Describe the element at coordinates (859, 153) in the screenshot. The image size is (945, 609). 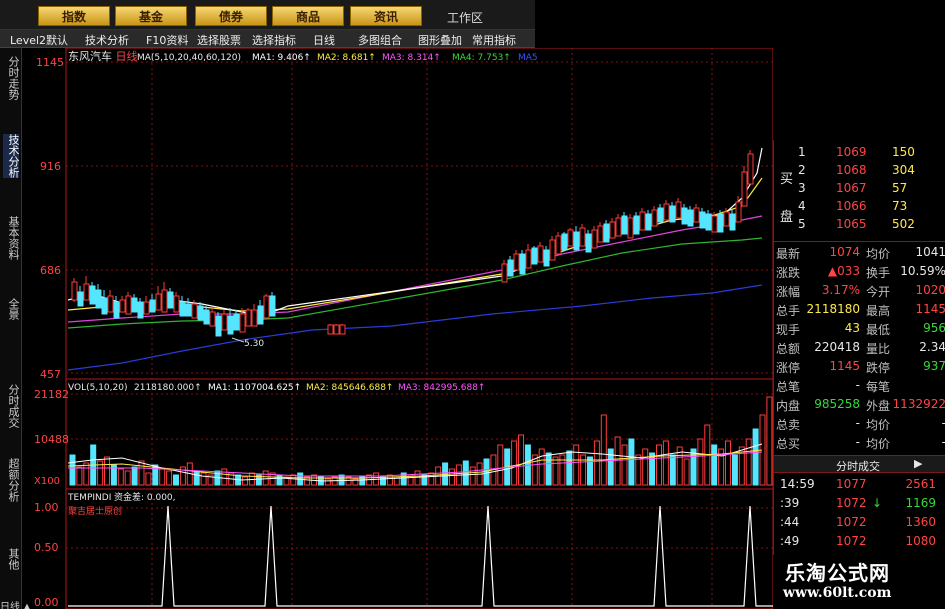
I see `order-book-row: 1 1069 150` at that location.